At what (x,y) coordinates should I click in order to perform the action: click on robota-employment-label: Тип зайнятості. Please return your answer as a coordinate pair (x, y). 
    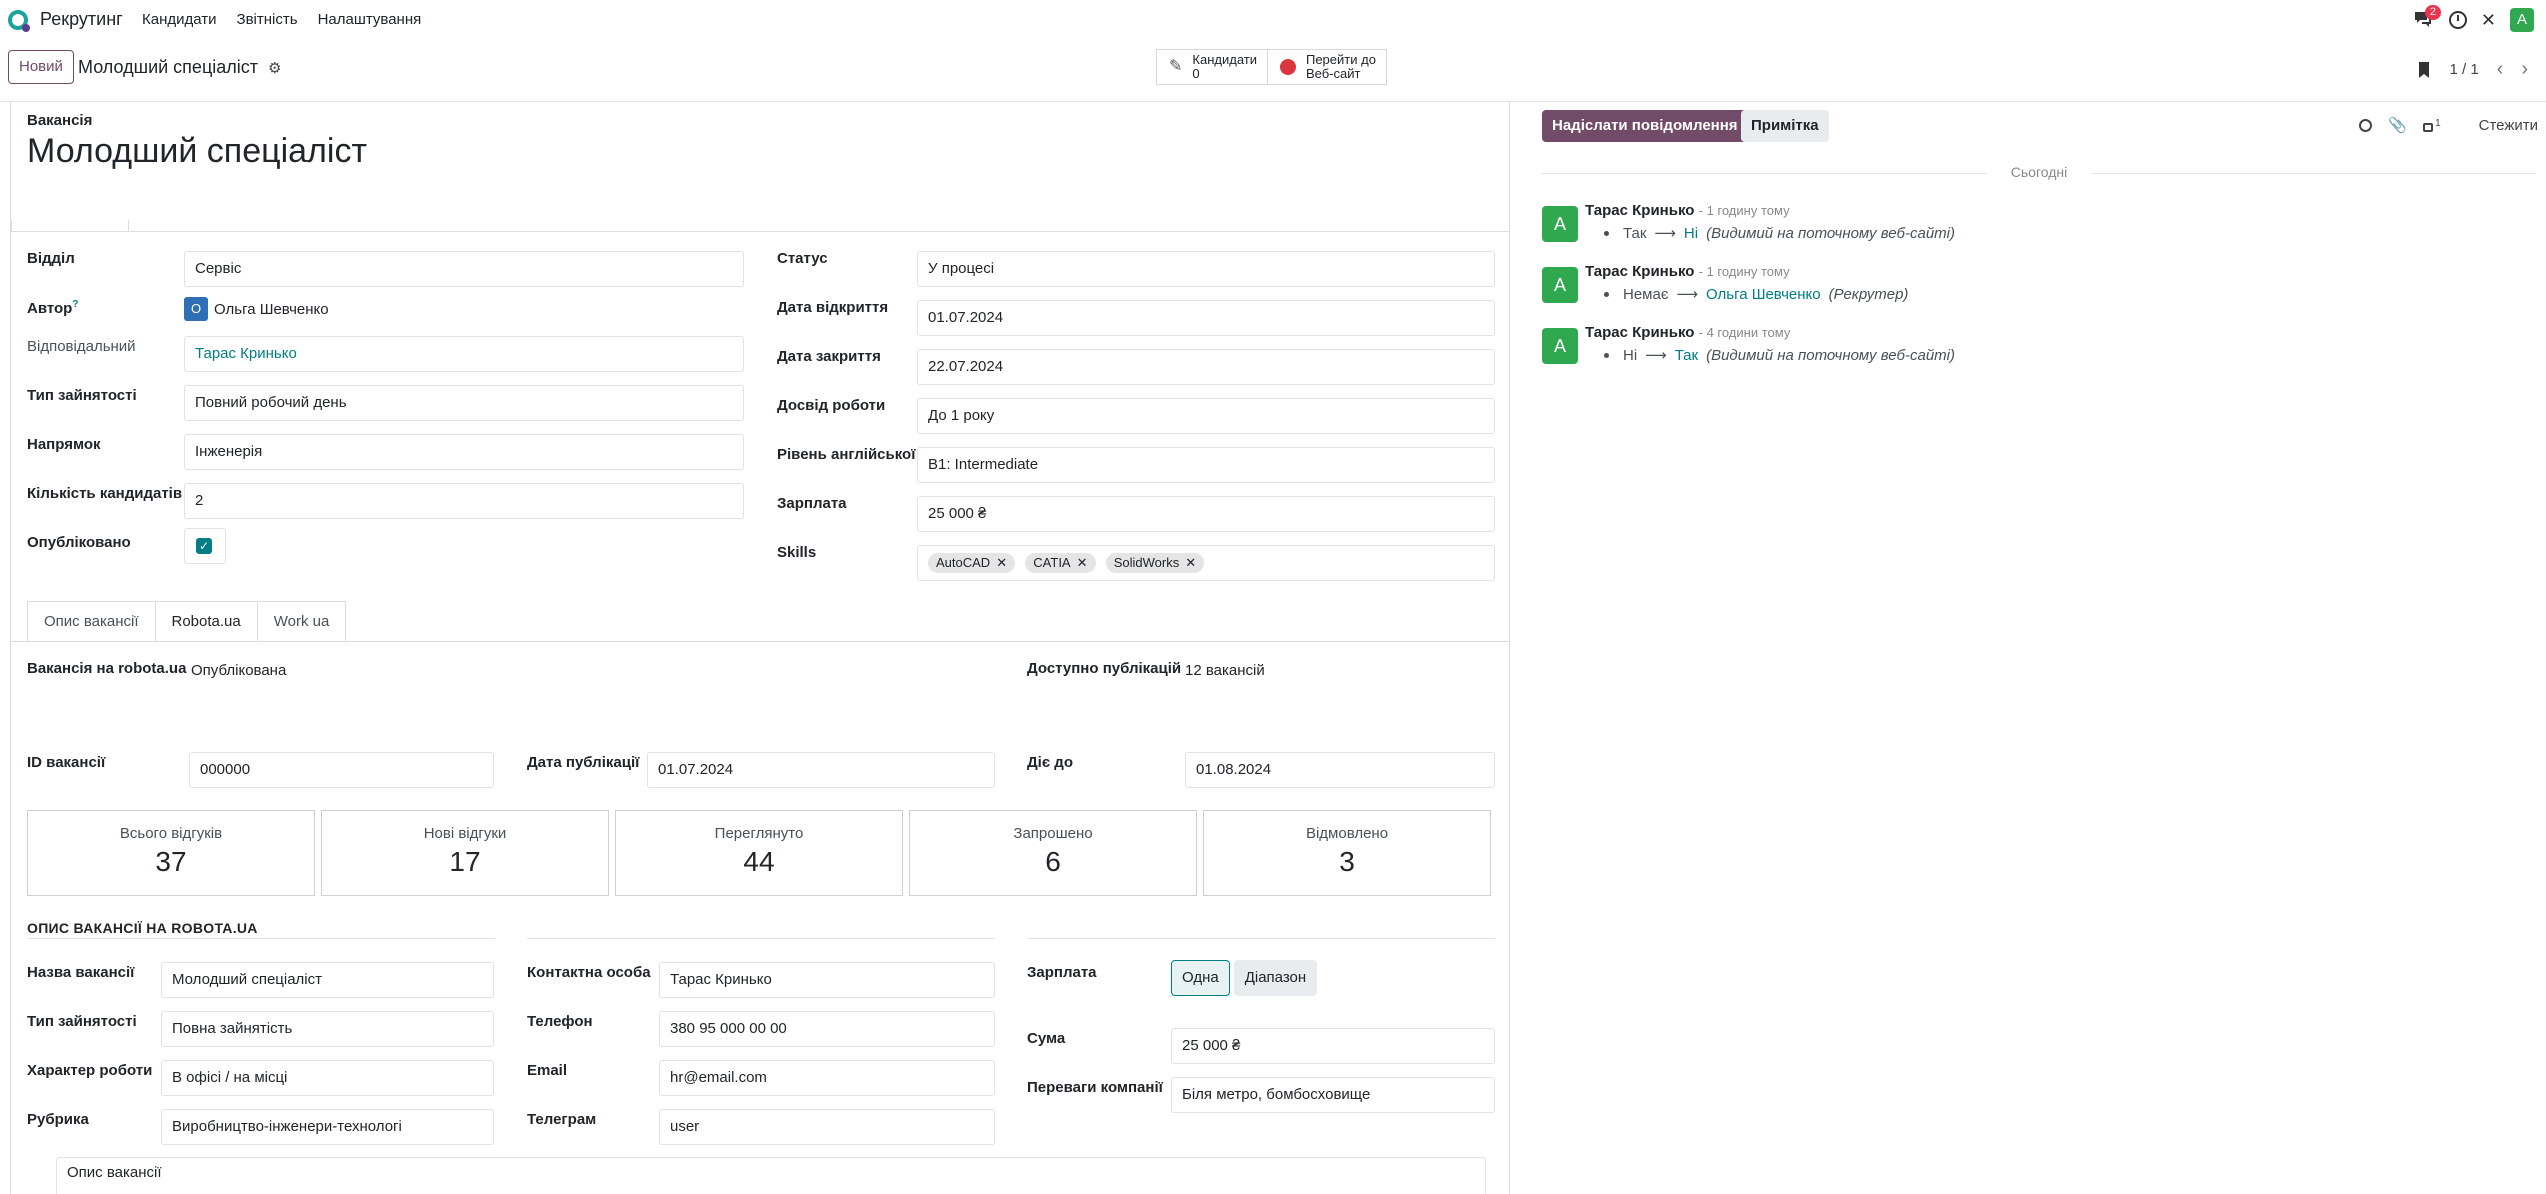
    Looking at the image, I should click on (82, 1021).